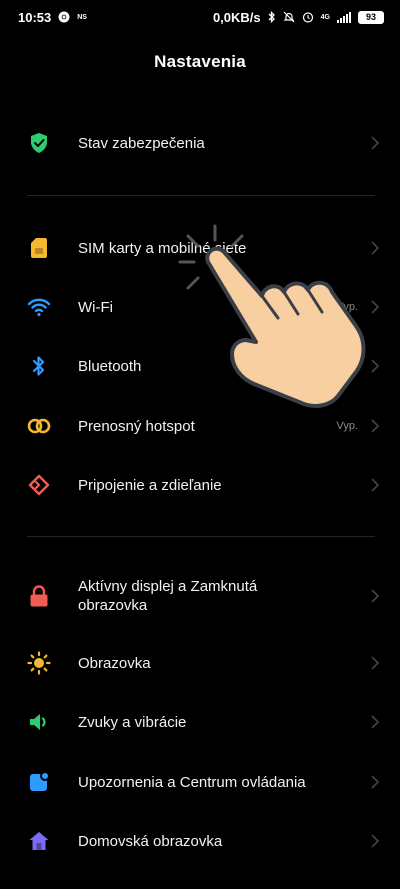 This screenshot has width=400, height=889. What do you see at coordinates (150, 841) in the screenshot?
I see `settings-item-label: Domovská obrazovka` at bounding box center [150, 841].